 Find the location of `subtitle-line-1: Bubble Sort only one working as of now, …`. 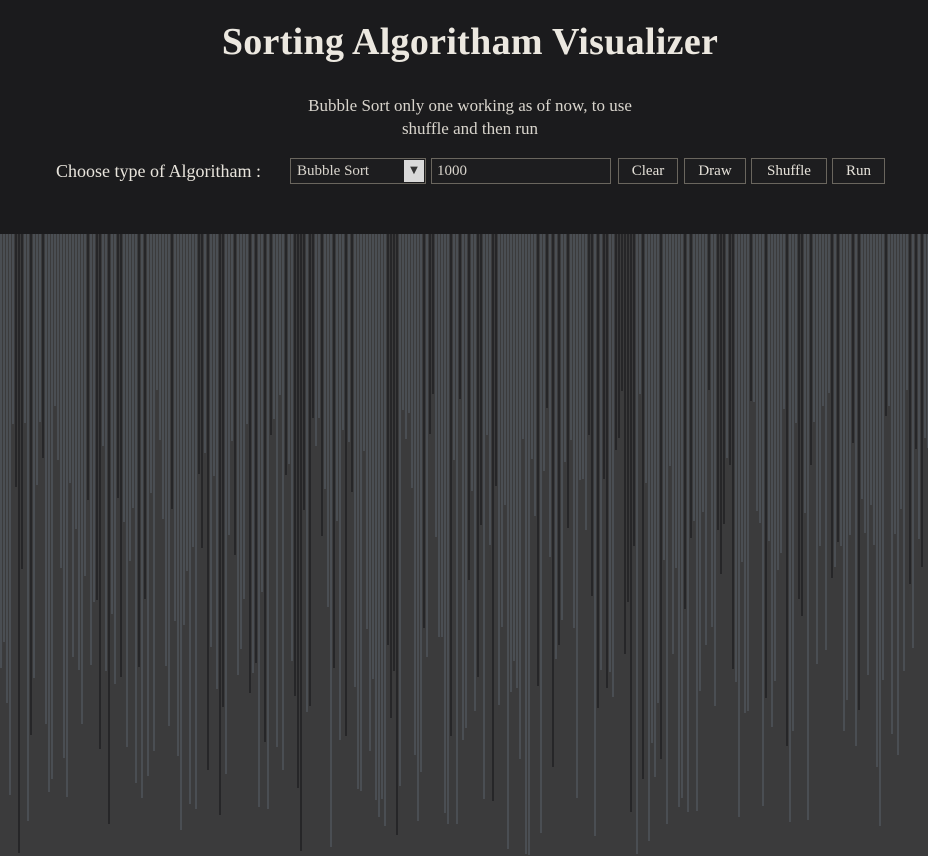

subtitle-line-1: Bubble Sort only one working as of now, … is located at coordinates (470, 105).